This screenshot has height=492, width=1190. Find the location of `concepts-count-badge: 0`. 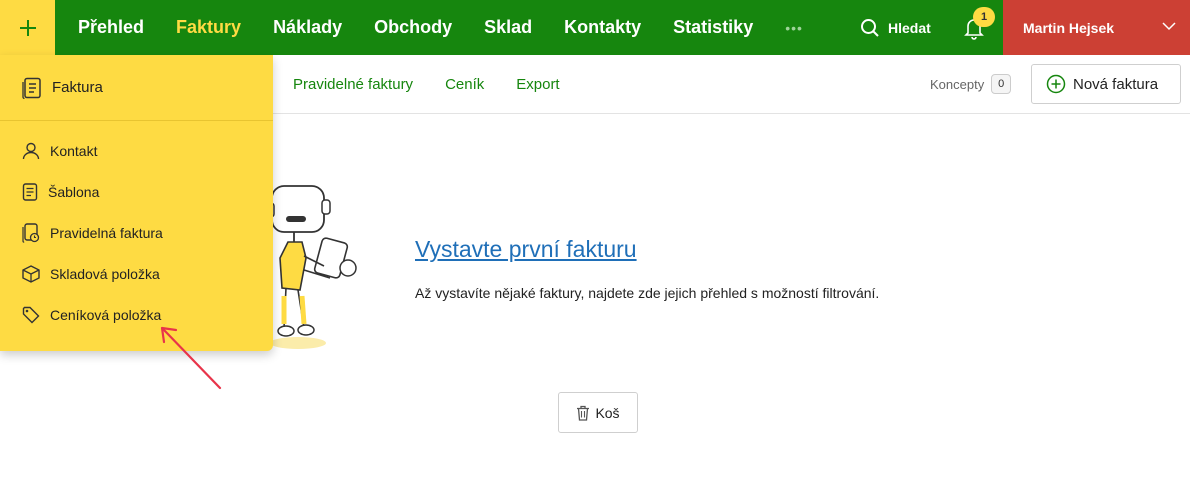

concepts-count-badge: 0 is located at coordinates (1001, 84).